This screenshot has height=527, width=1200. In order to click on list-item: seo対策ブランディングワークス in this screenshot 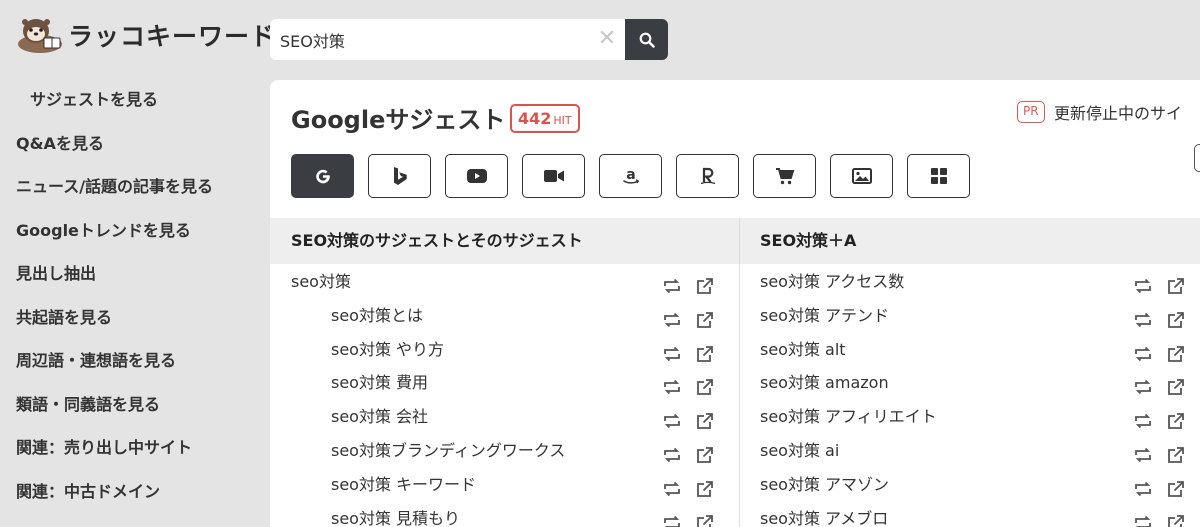, I will do `click(504, 451)`.